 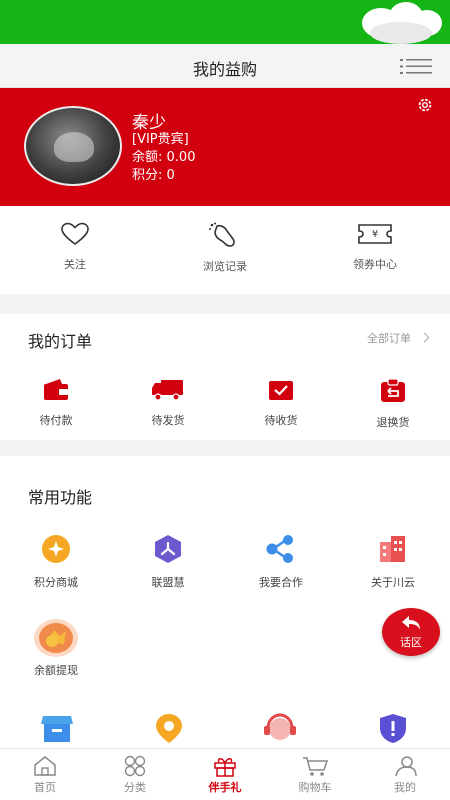 I want to click on location-pin-icon, so click(x=169, y=728).